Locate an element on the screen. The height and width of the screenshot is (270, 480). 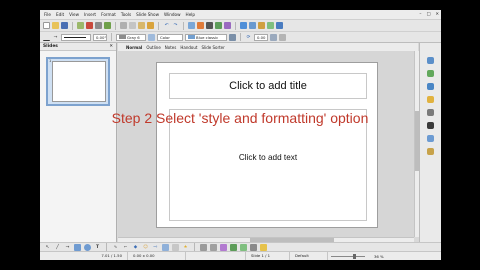
arrow-tool-icon: → is located at coordinates (67, 247).